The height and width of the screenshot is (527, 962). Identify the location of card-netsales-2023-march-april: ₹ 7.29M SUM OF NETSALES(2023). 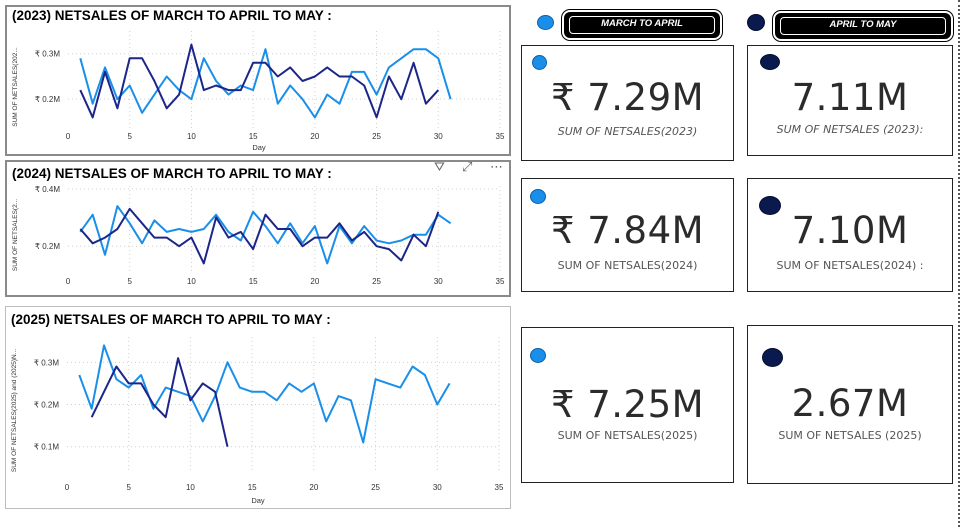
(627, 103).